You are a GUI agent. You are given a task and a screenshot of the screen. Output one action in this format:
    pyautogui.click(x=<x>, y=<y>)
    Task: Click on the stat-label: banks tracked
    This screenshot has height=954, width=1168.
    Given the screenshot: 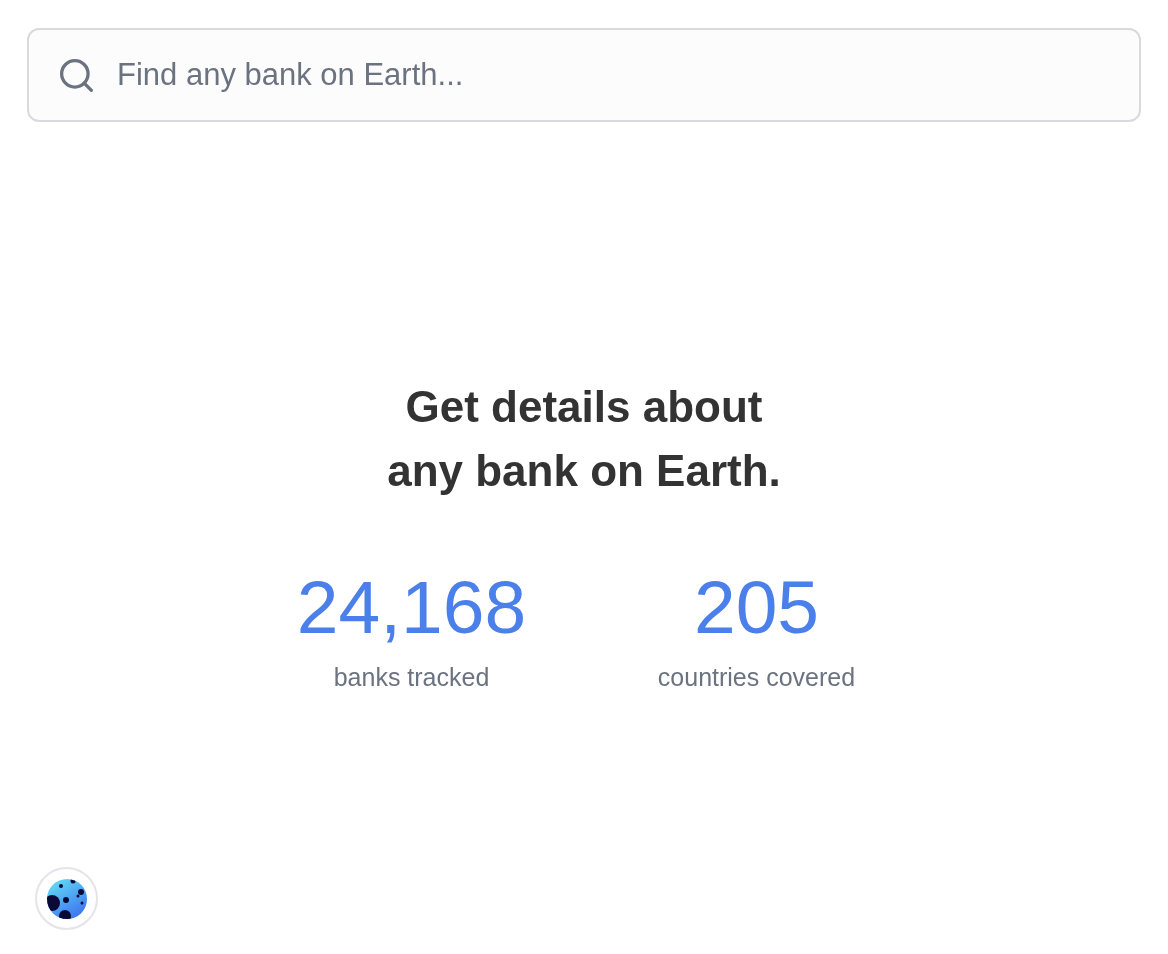 What is the action you would take?
    pyautogui.click(x=411, y=677)
    